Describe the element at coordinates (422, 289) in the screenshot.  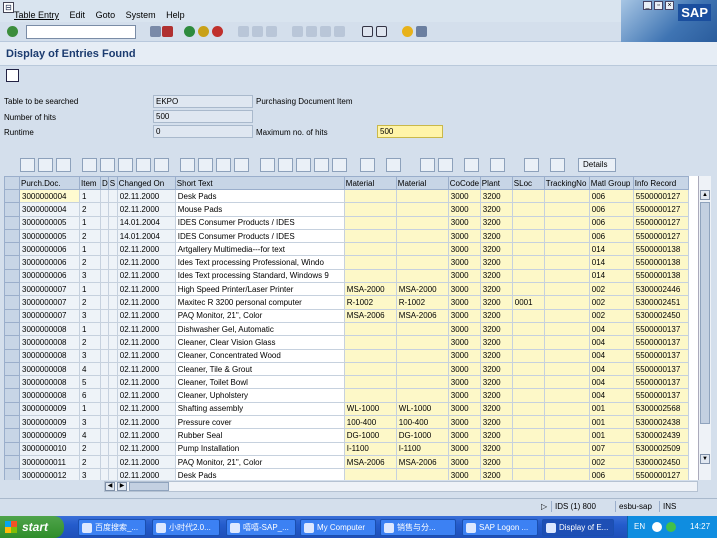
I see `cell-material-2: MSA-2000` at that location.